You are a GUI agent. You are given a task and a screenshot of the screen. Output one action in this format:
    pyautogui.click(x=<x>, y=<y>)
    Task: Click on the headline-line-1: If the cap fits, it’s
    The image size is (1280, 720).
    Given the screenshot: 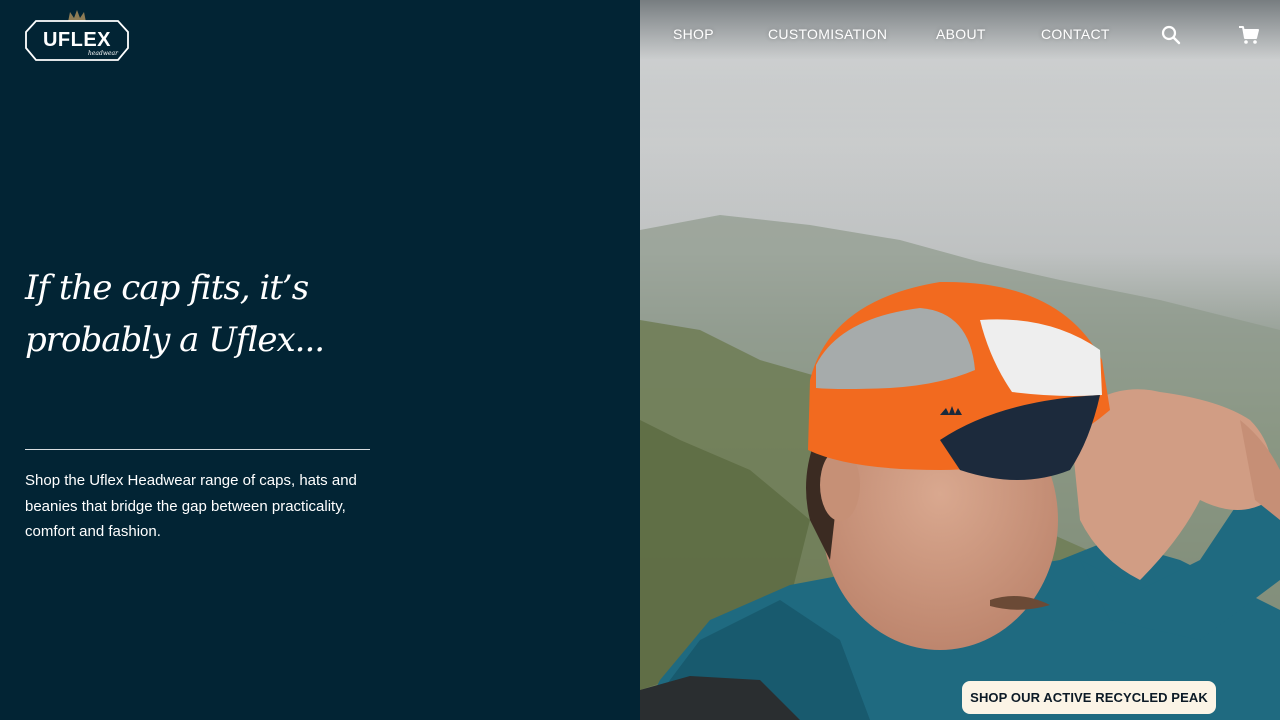 What is the action you would take?
    pyautogui.click(x=167, y=288)
    